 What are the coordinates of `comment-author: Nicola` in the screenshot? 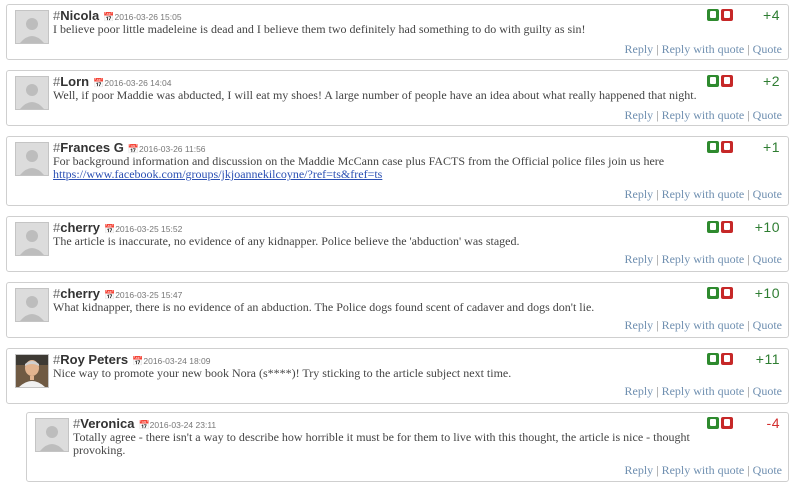 It's located at (80, 15).